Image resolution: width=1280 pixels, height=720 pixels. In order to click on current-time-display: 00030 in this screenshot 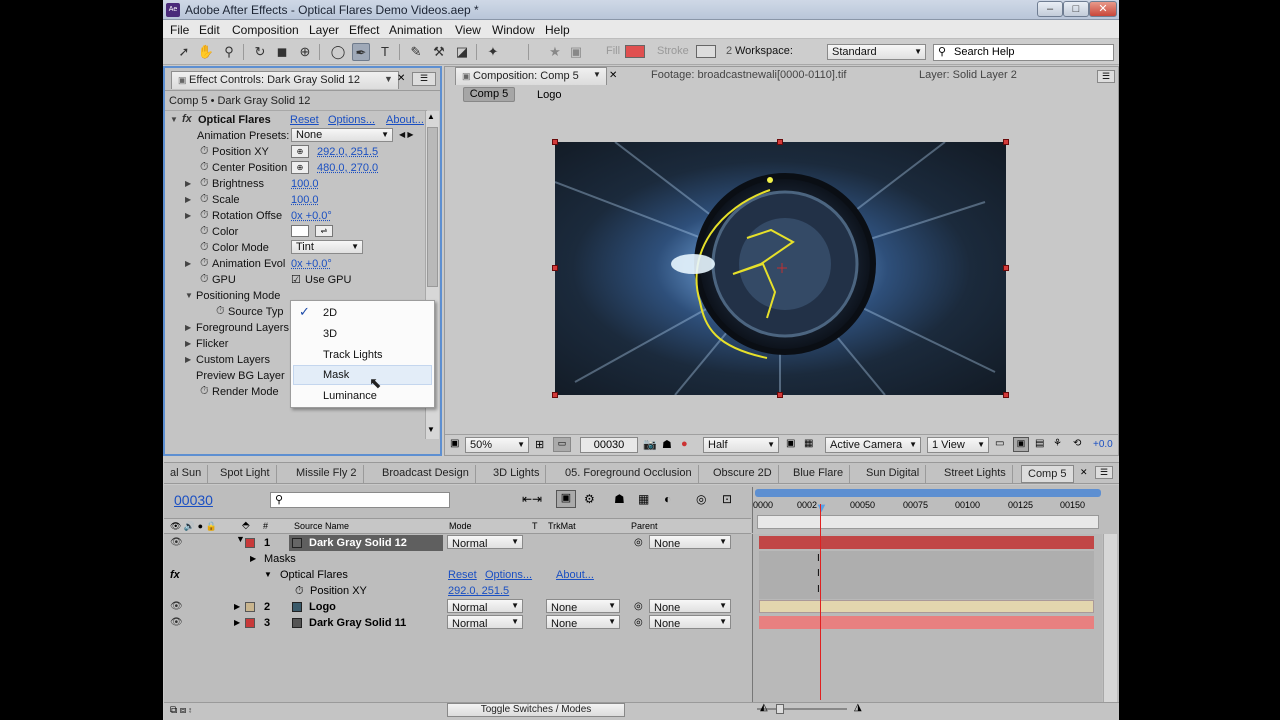, I will do `click(193, 500)`.